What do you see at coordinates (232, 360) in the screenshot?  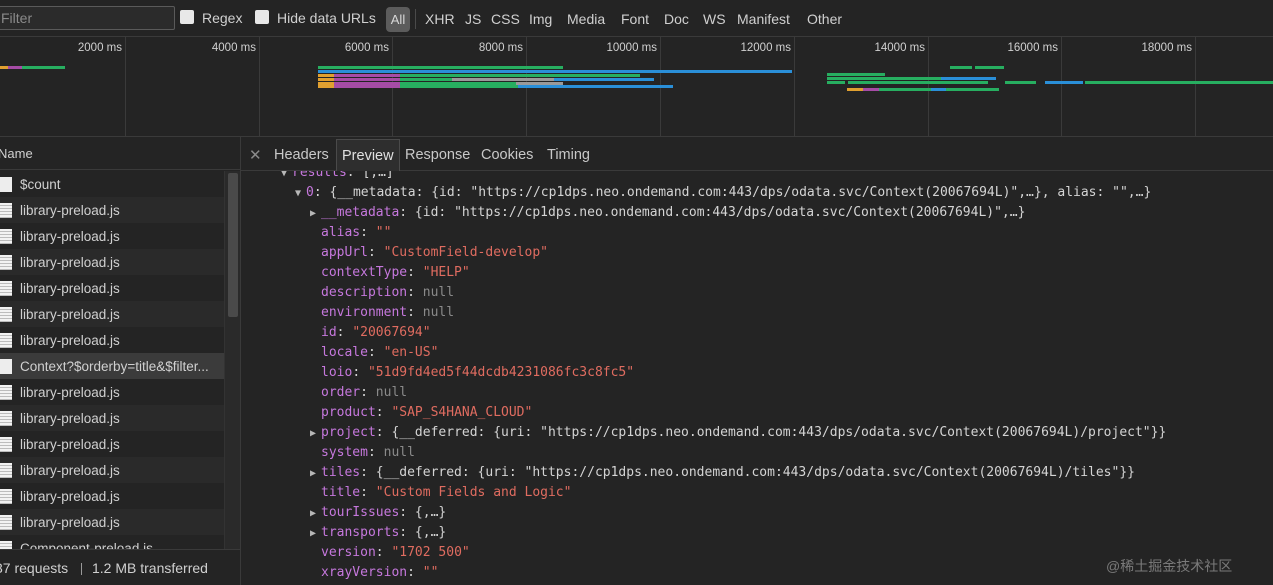 I see `request-list-scrollbar` at bounding box center [232, 360].